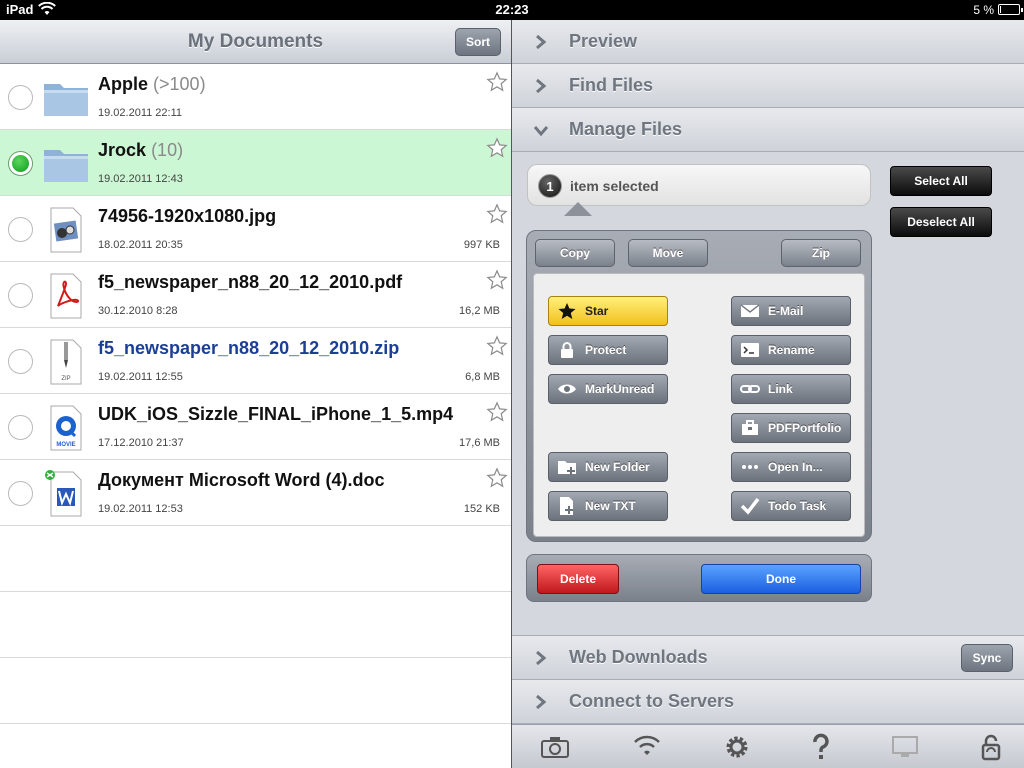 Image resolution: width=1024 pixels, height=768 pixels. I want to click on protect-button: Protect, so click(608, 350).